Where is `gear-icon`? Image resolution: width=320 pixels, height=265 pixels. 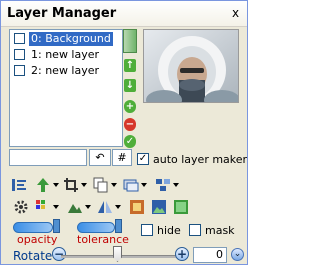 gear-icon is located at coordinates (21, 207).